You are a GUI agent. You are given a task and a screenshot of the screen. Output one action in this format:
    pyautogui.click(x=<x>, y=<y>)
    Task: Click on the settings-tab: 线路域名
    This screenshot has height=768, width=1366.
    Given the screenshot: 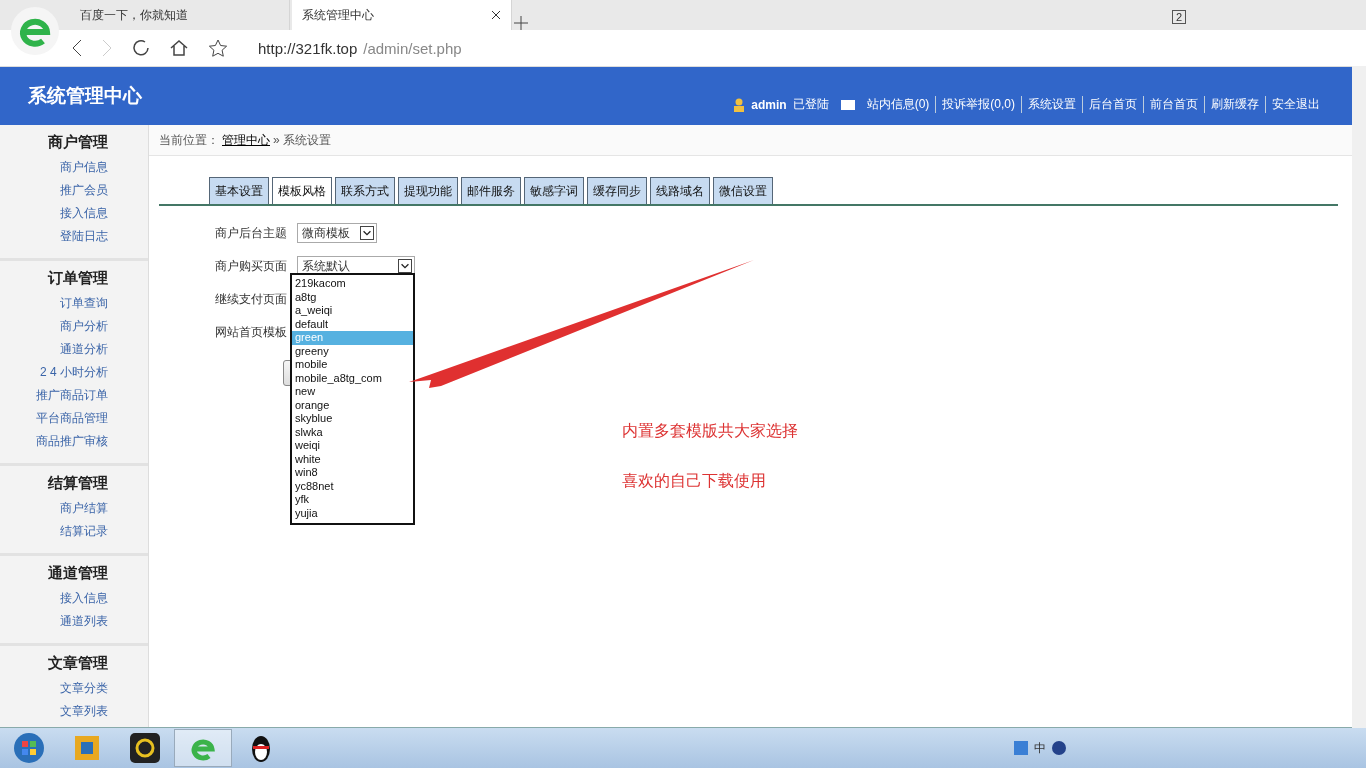 What is the action you would take?
    pyautogui.click(x=680, y=190)
    